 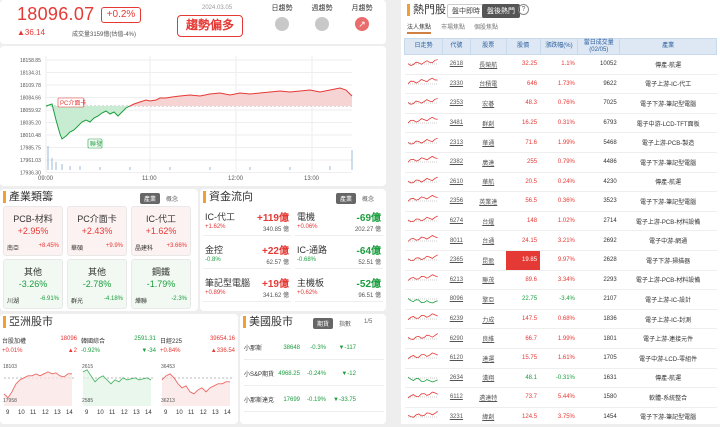 What do you see at coordinates (488, 221) in the screenshot?
I see `stock-name: 台燿` at bounding box center [488, 221].